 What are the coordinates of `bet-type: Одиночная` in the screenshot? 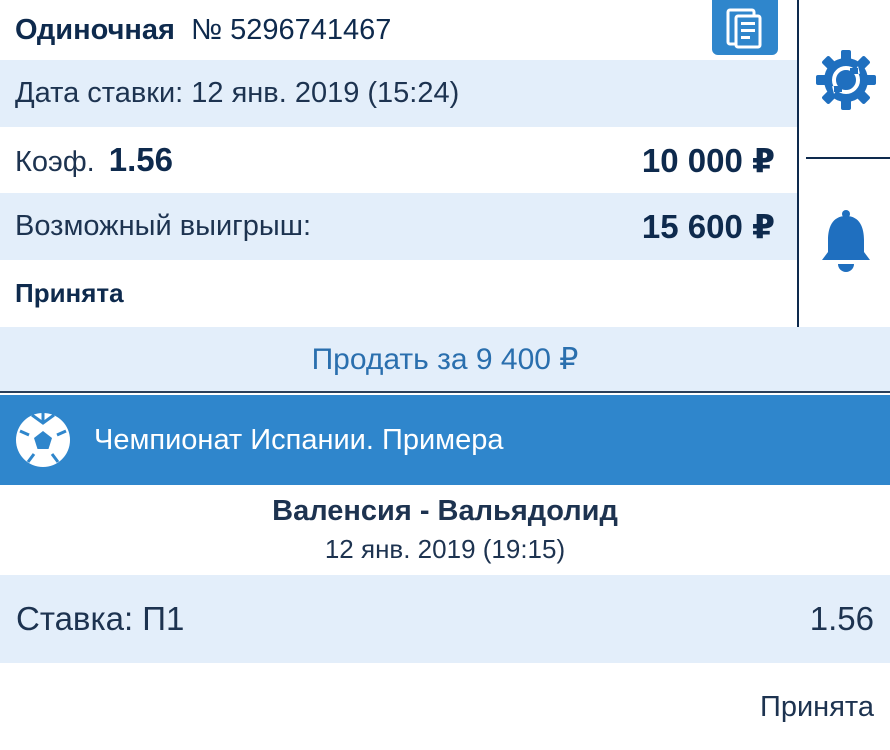 It's located at (95, 29).